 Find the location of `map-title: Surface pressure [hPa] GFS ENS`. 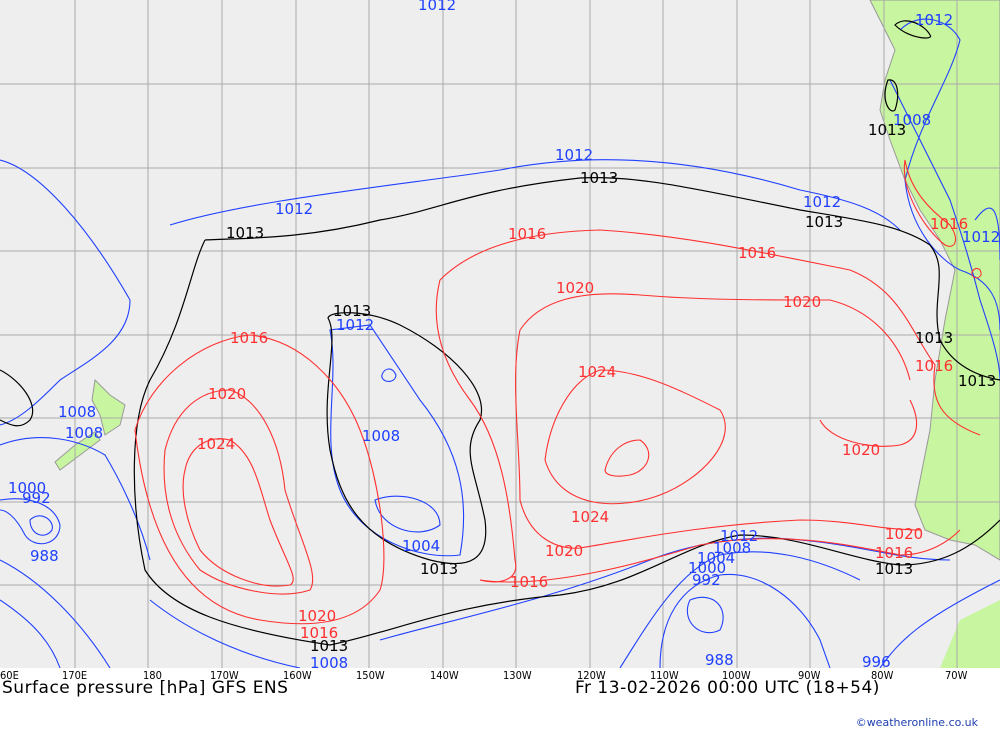

map-title: Surface pressure [hPa] GFS ENS is located at coordinates (145, 688).